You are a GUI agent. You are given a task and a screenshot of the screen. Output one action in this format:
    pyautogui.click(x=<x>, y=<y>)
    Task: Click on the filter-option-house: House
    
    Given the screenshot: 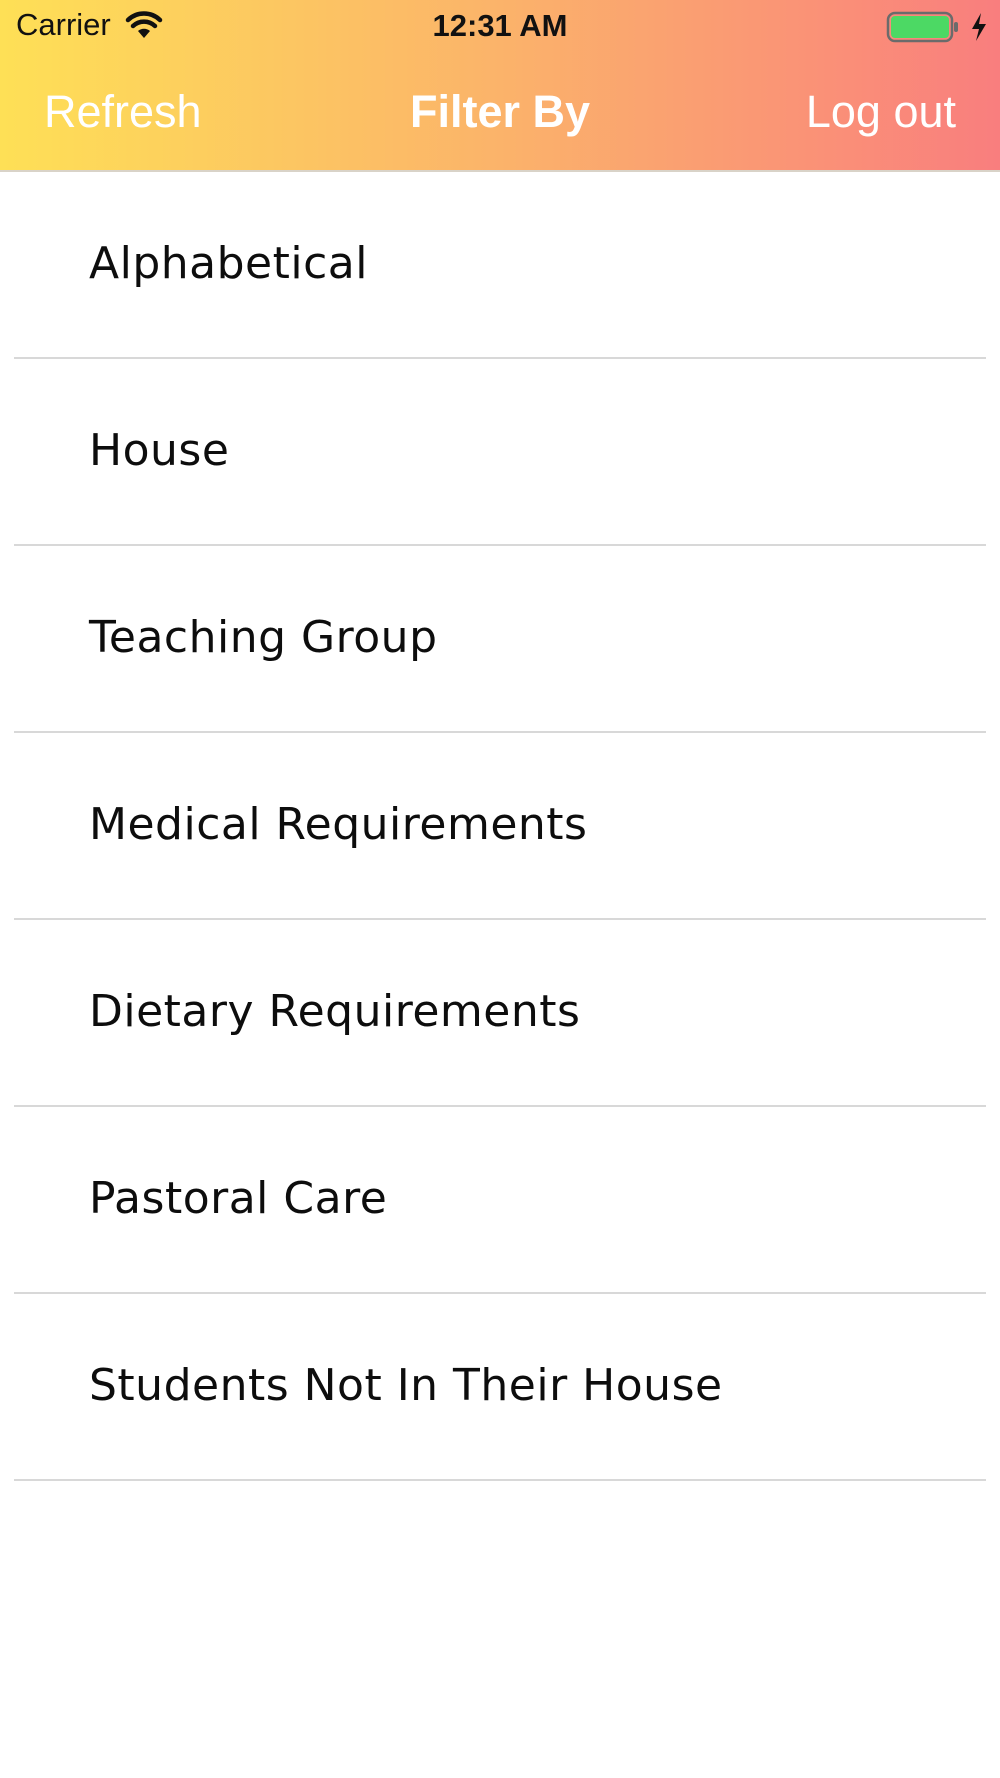 What is the action you would take?
    pyautogui.click(x=500, y=452)
    